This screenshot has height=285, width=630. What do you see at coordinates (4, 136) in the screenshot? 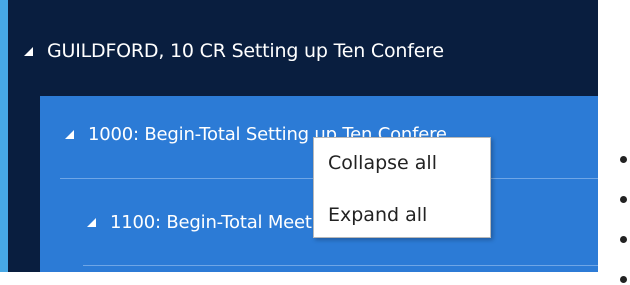
I see `accent-strip` at bounding box center [4, 136].